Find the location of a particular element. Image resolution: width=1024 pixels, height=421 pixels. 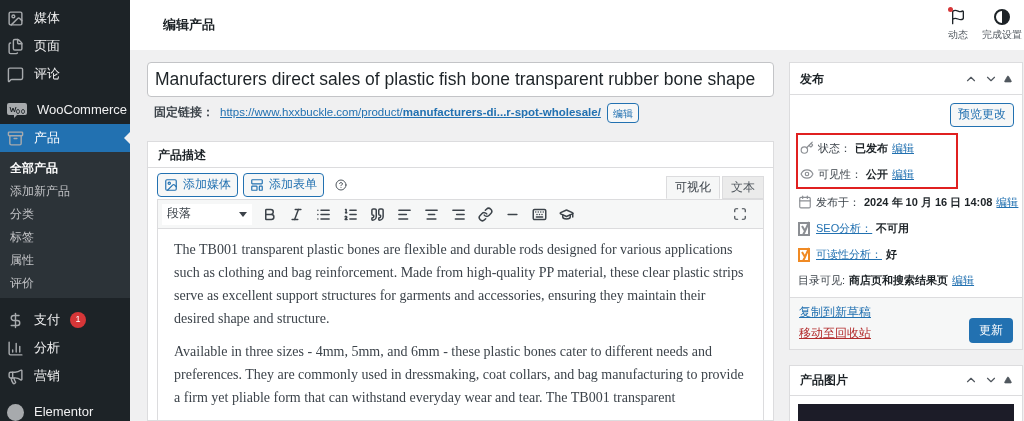

panel-heading: 产品描述 is located at coordinates (460, 155).